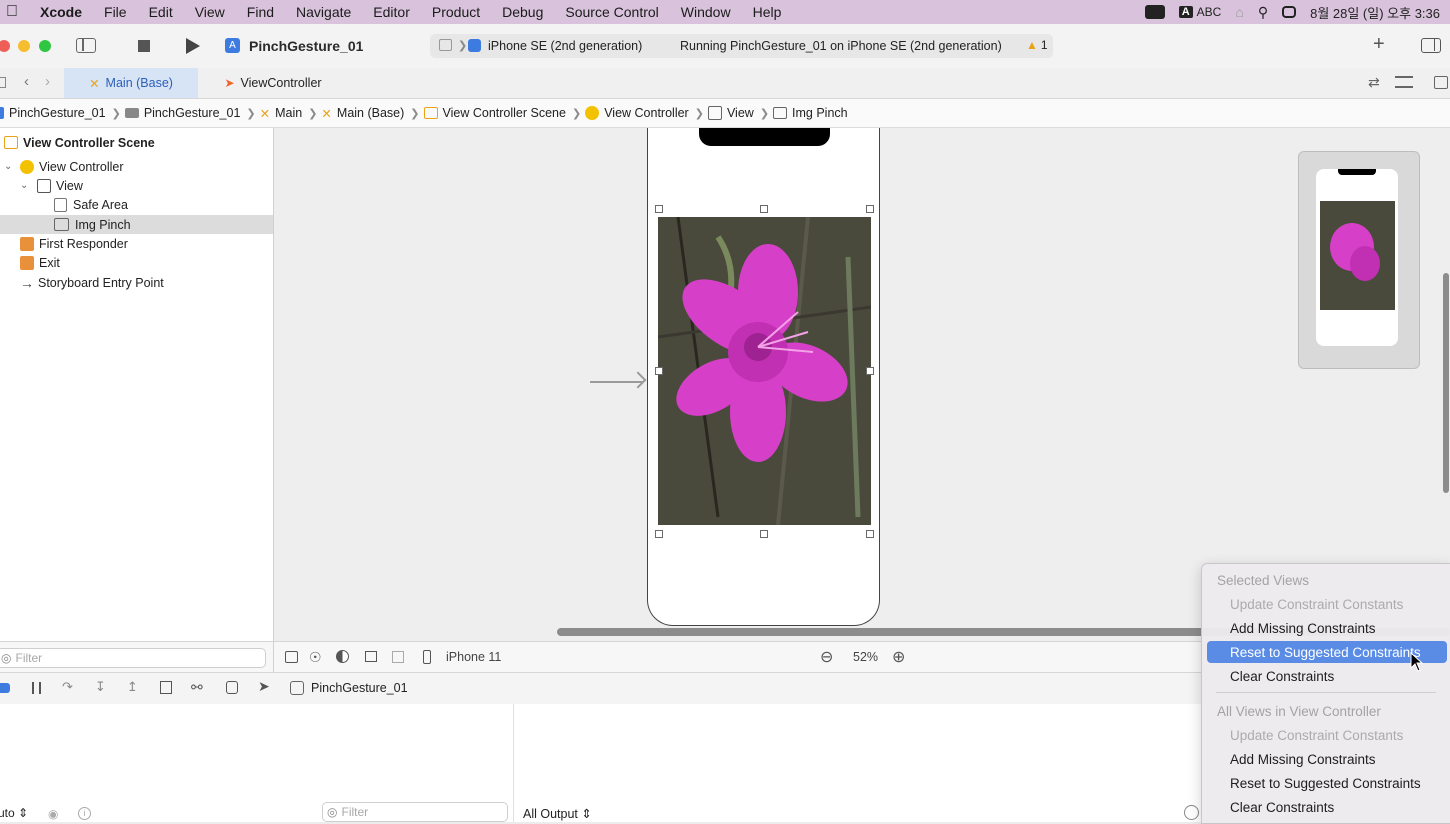 This screenshot has width=1450, height=824. I want to click on menu-help: Help, so click(767, 12).